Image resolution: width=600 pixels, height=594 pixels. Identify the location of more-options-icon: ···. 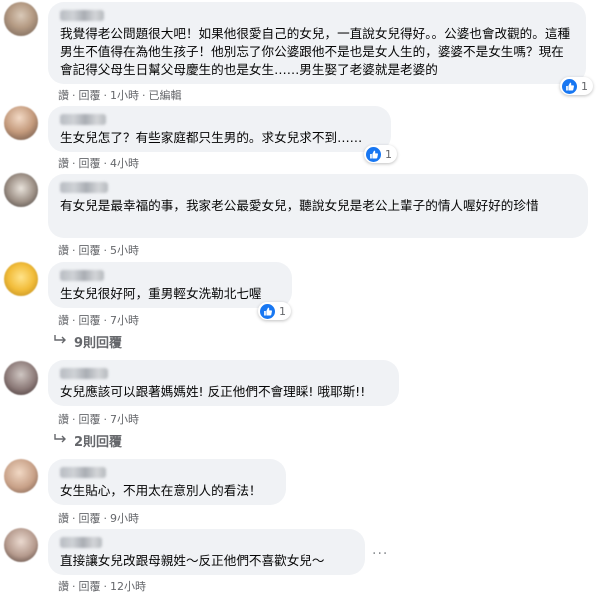
(380, 554).